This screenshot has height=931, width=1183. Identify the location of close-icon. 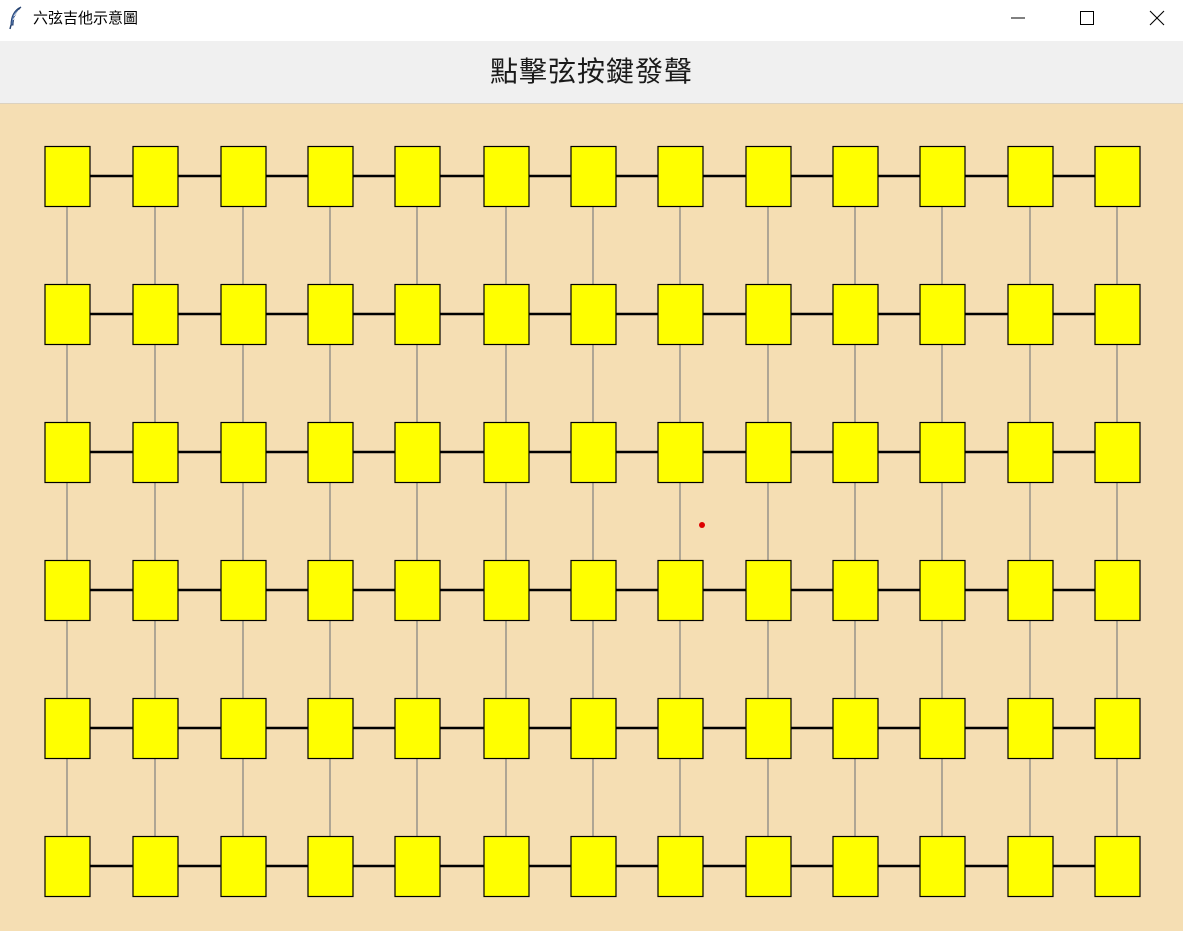
(1157, 18).